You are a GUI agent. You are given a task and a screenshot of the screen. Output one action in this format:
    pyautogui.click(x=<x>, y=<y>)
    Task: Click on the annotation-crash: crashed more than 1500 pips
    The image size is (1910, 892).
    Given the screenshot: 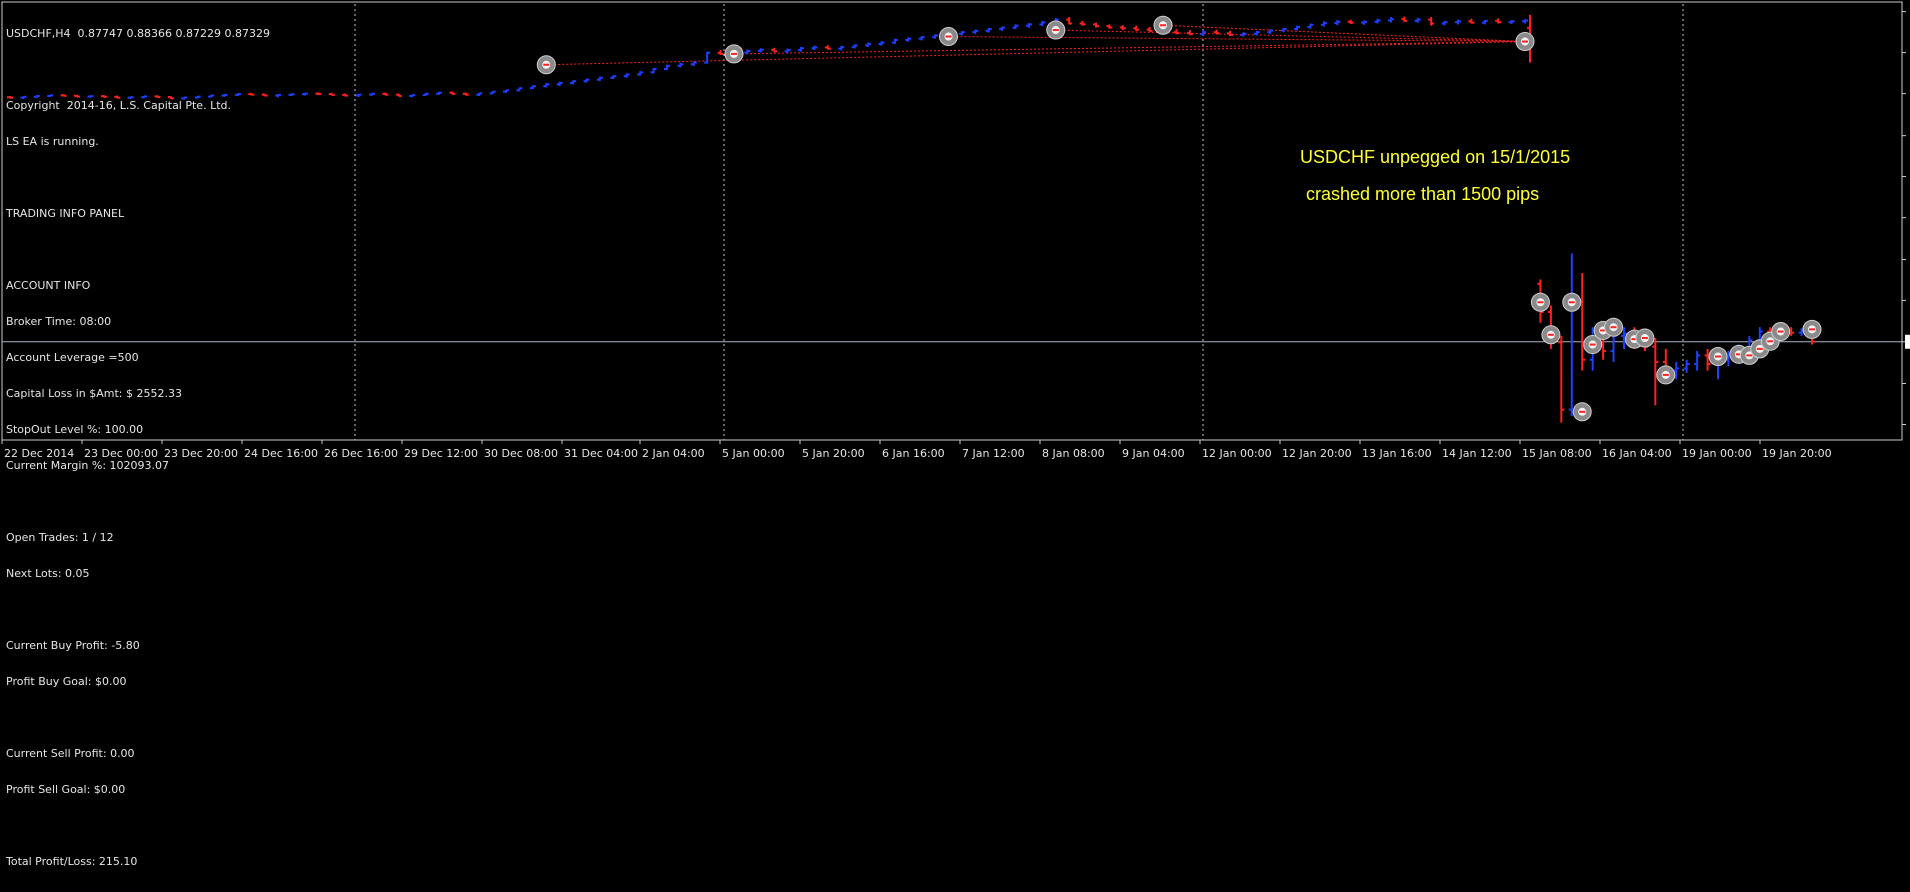 What is the action you would take?
    pyautogui.click(x=1423, y=194)
    